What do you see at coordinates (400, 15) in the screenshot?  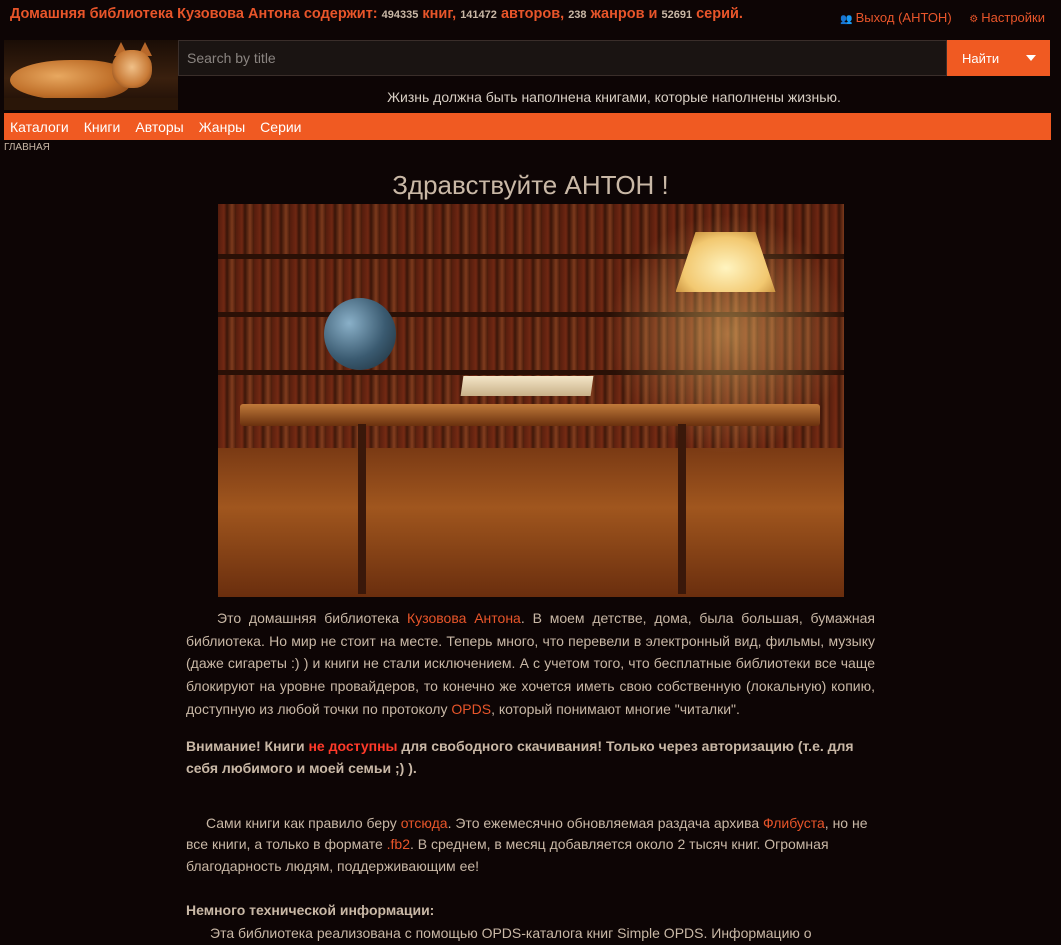 I see `books-count: 494335` at bounding box center [400, 15].